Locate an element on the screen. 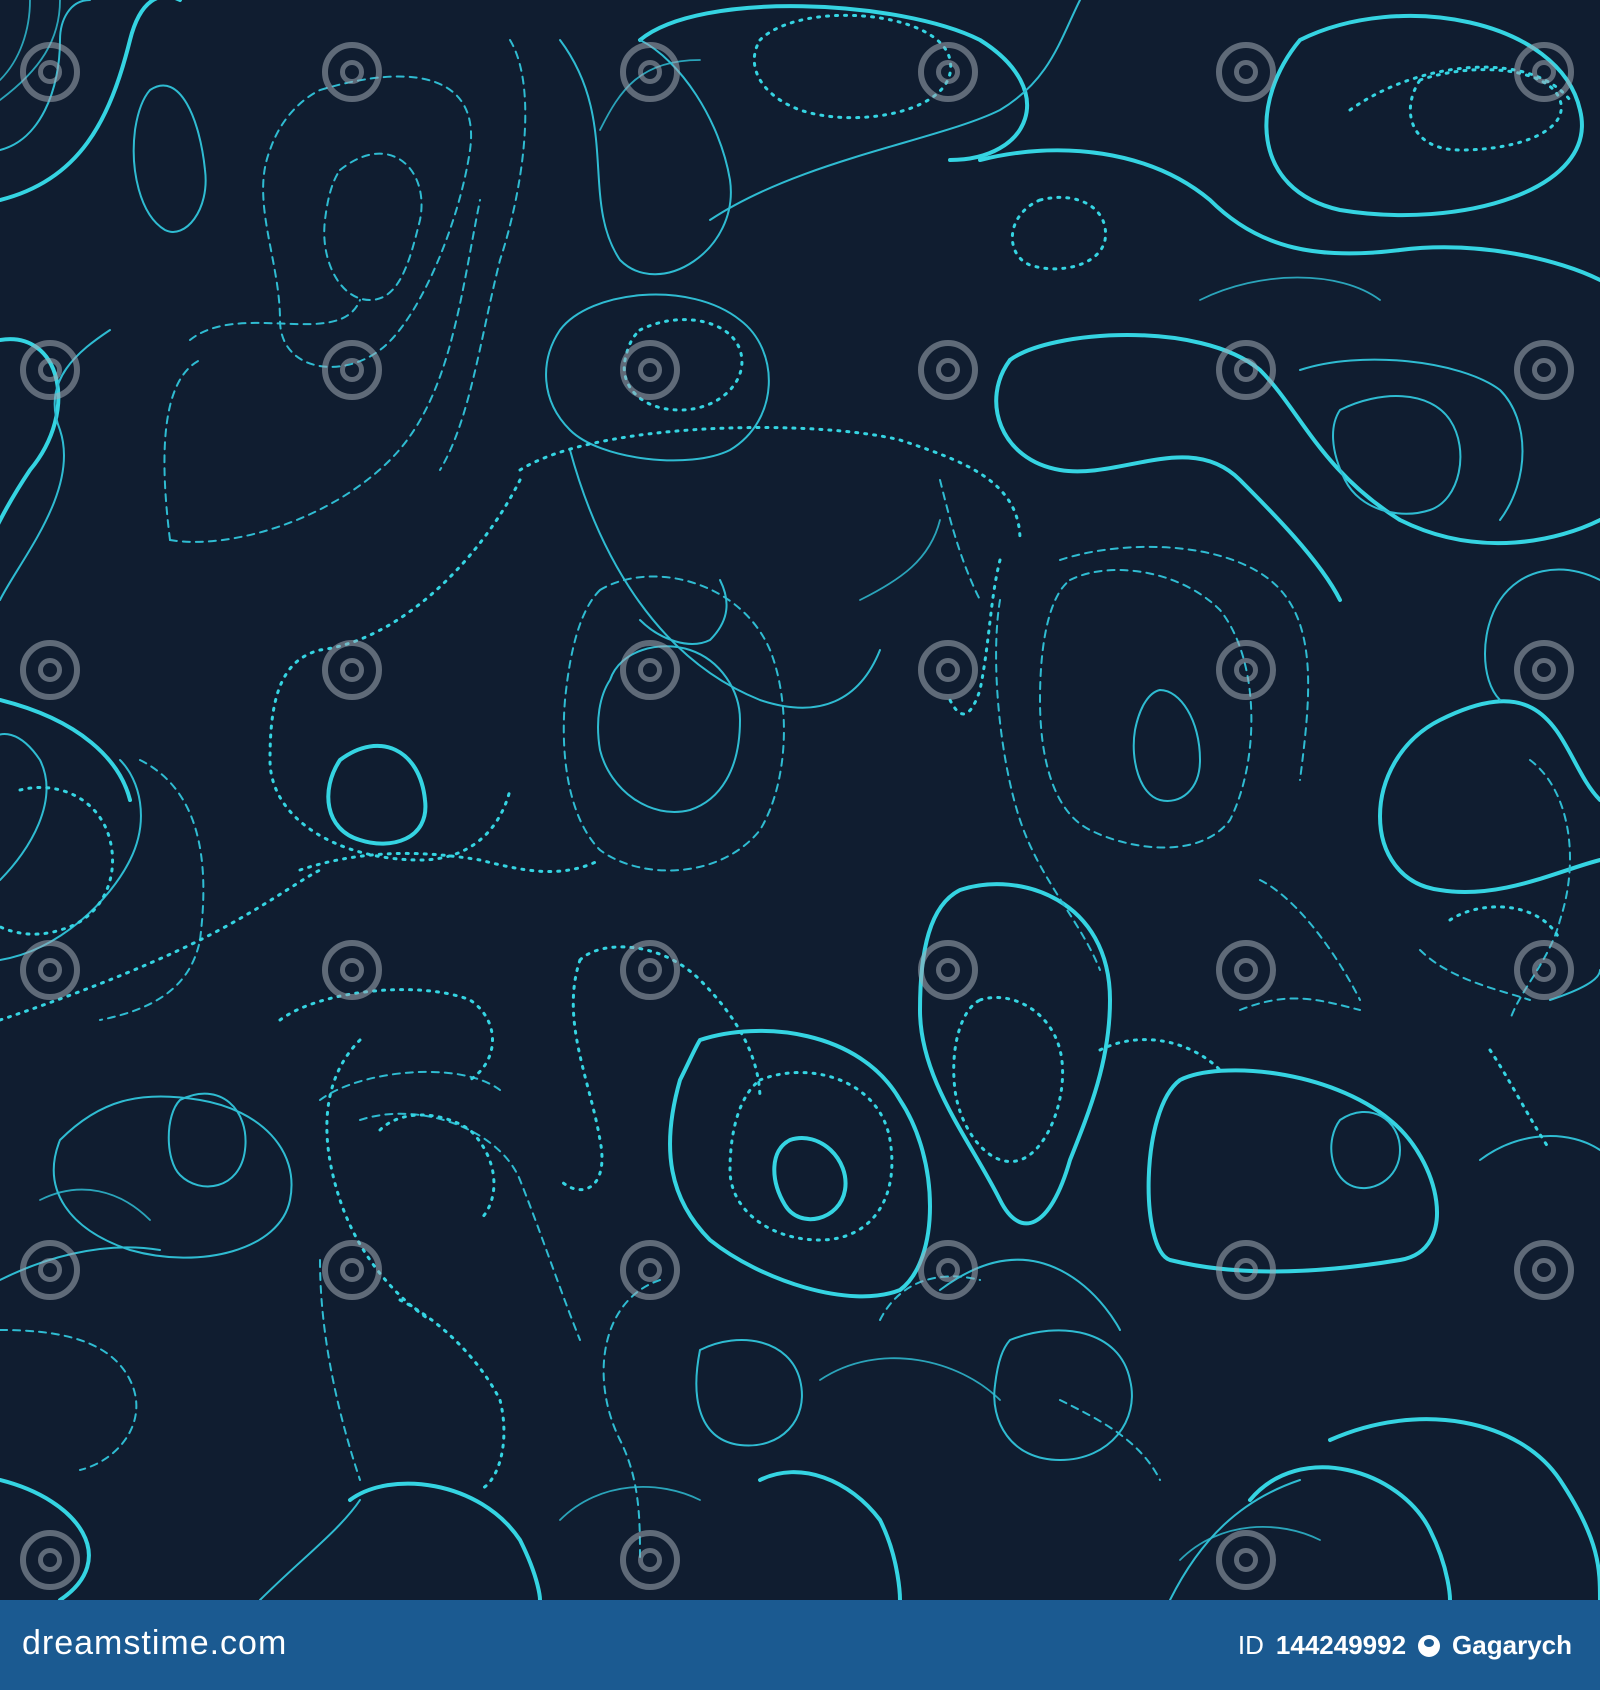 The height and width of the screenshot is (1690, 1600). watermark-footer-bar: dreamstime.com ID 144249992 Gagarych is located at coordinates (800, 1645).